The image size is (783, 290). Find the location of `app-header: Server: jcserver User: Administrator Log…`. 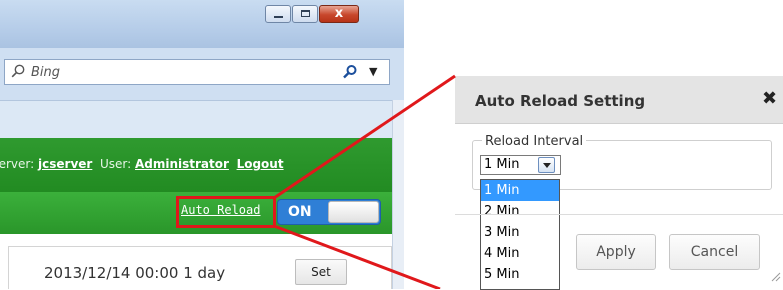

app-header: Server: jcserver User: Administrator Log… is located at coordinates (196, 165).